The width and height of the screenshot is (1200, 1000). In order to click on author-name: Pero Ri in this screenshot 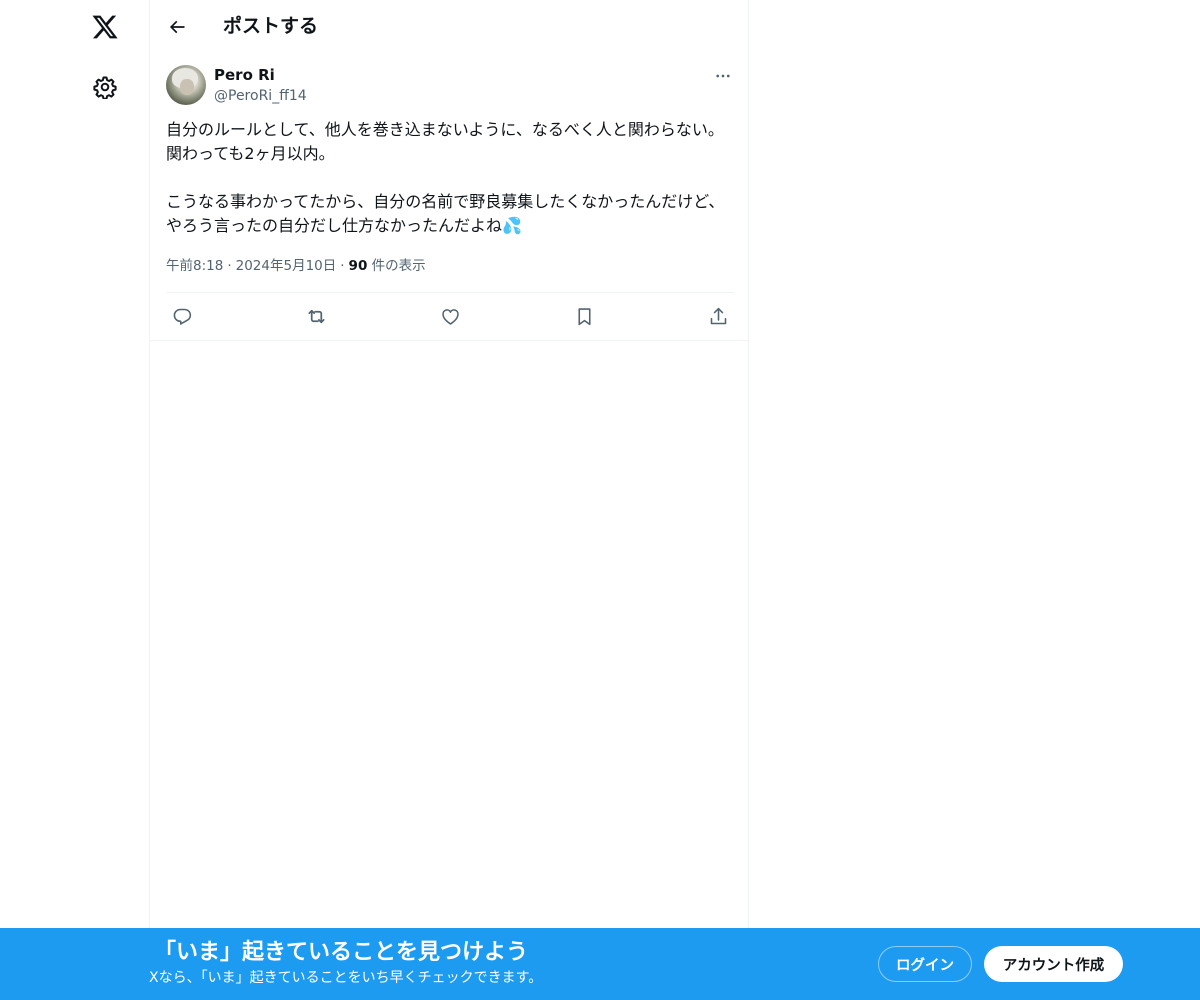, I will do `click(244, 75)`.